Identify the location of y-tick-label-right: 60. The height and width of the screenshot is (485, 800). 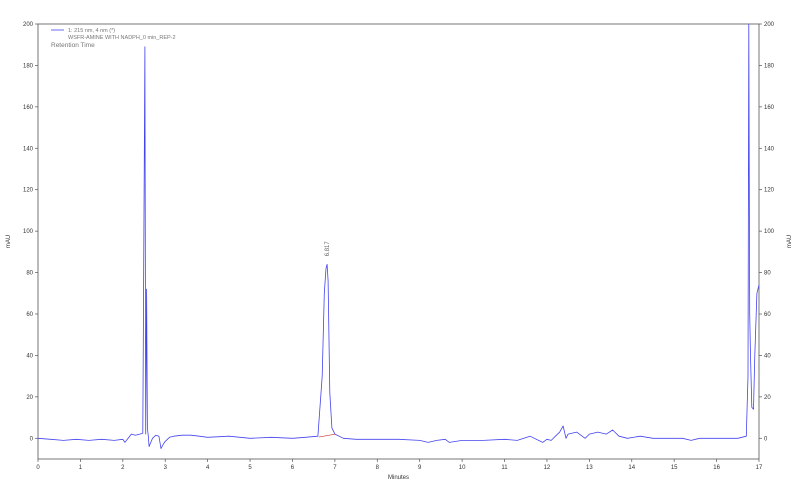
(767, 315).